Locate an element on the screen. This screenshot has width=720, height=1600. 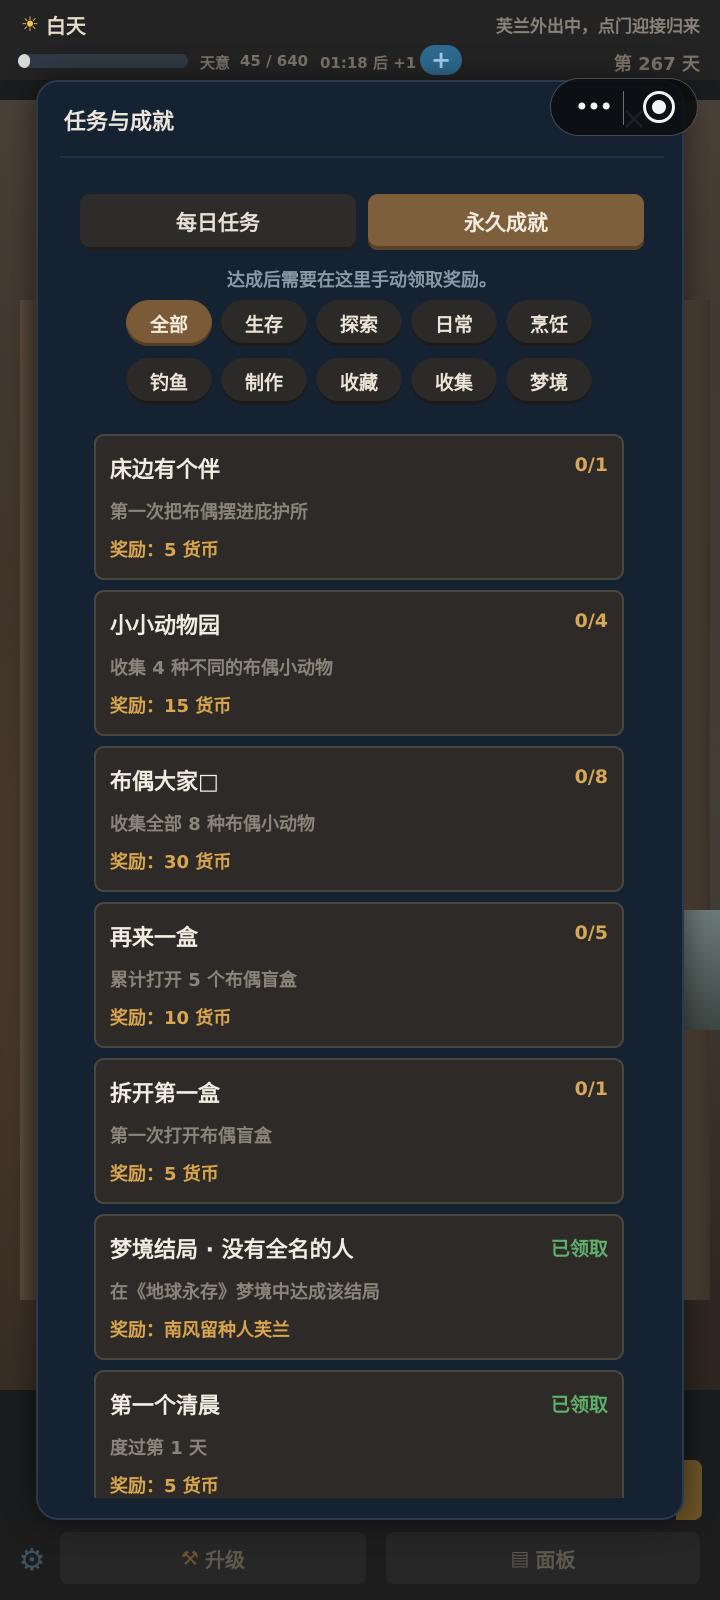
filter-all: 全部 is located at coordinates (169, 323).